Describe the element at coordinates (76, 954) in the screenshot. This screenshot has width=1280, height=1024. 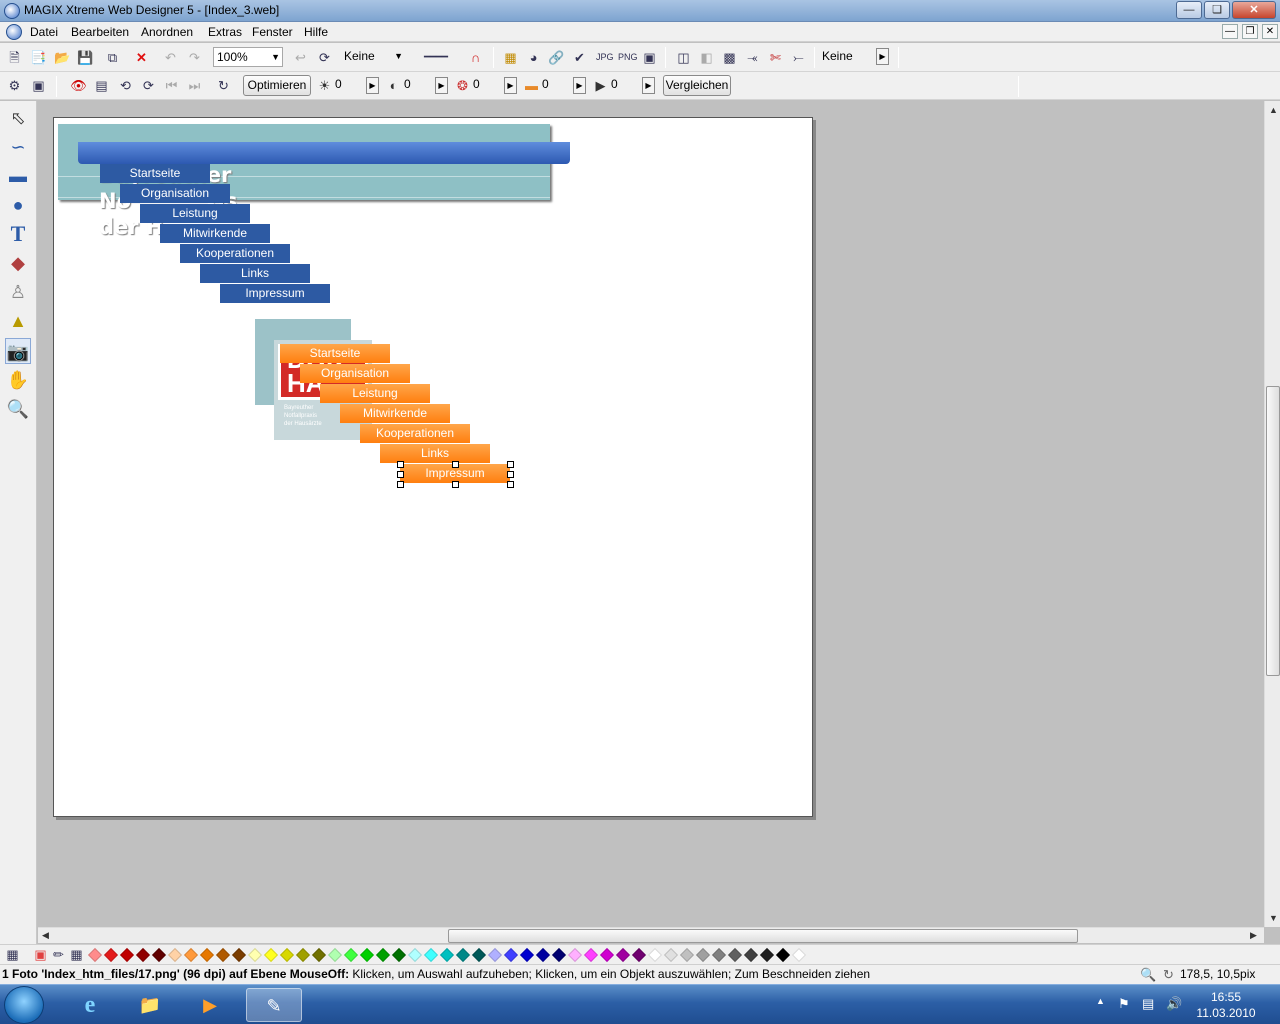
I see `transparent-swatch-icon: ▦` at that location.